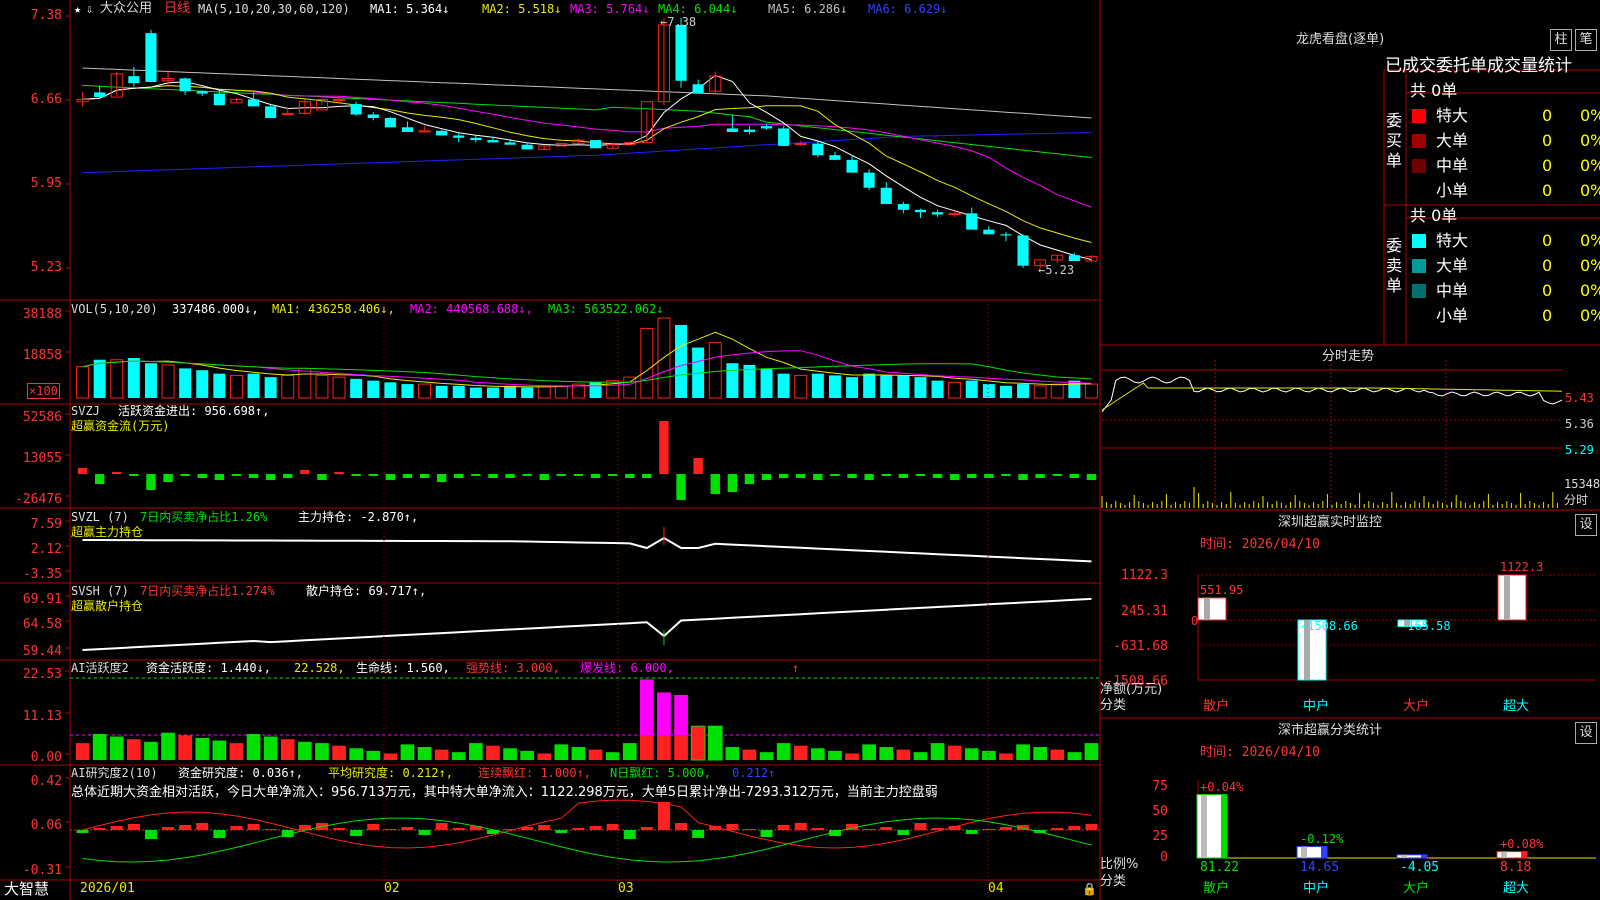 Image resolution: width=1600 pixels, height=900 pixels. What do you see at coordinates (1586, 525) in the screenshot?
I see `monitor-settings-button: 设` at bounding box center [1586, 525].